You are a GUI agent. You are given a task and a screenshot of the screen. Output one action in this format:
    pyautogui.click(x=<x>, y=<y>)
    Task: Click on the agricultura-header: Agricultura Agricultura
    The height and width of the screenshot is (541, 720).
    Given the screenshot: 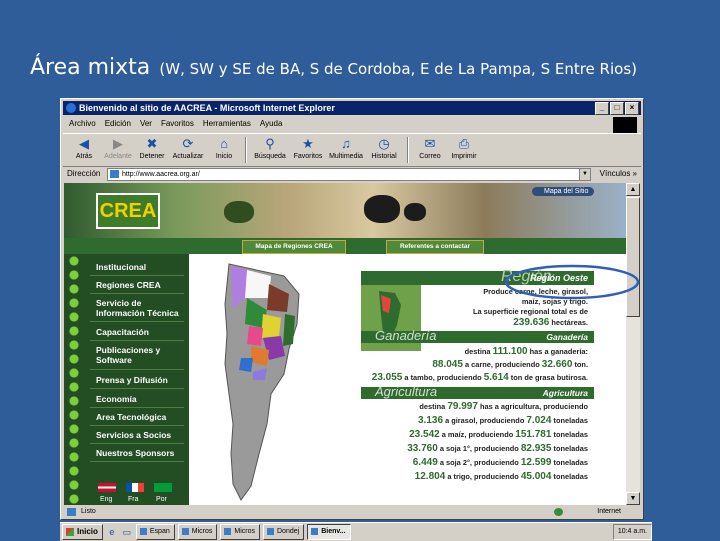 What is the action you would take?
    pyautogui.click(x=477, y=391)
    